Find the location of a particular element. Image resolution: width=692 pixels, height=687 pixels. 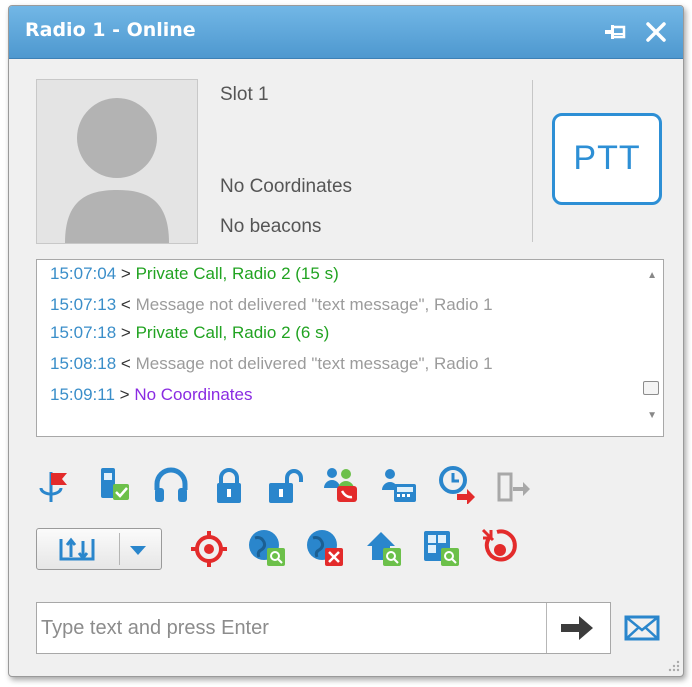

envelope-icon is located at coordinates (642, 628).